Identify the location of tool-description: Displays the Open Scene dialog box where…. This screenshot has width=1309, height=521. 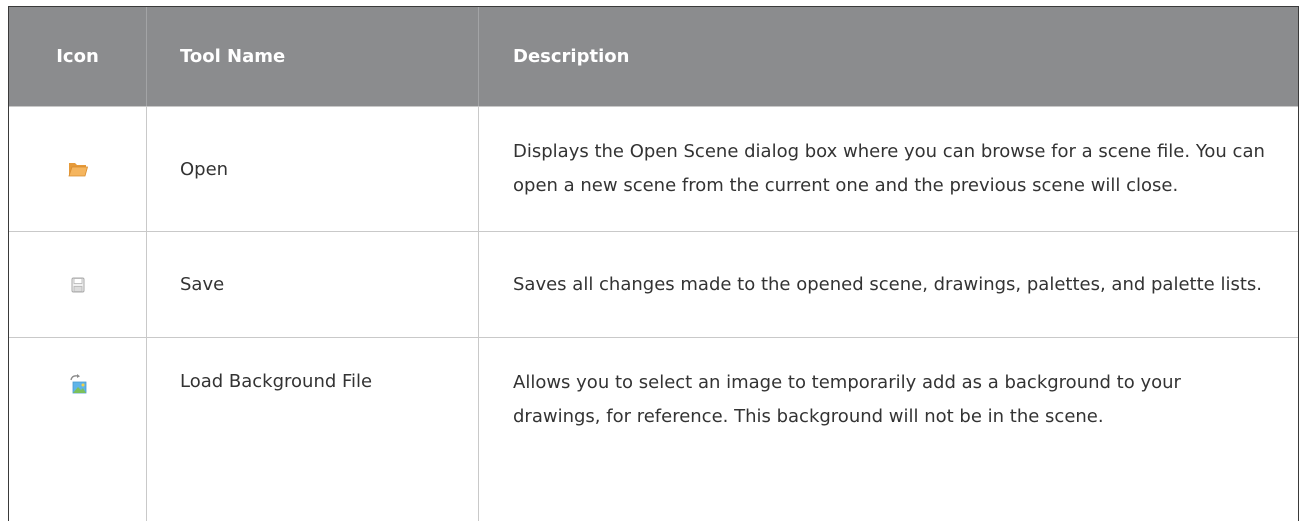
(888, 169).